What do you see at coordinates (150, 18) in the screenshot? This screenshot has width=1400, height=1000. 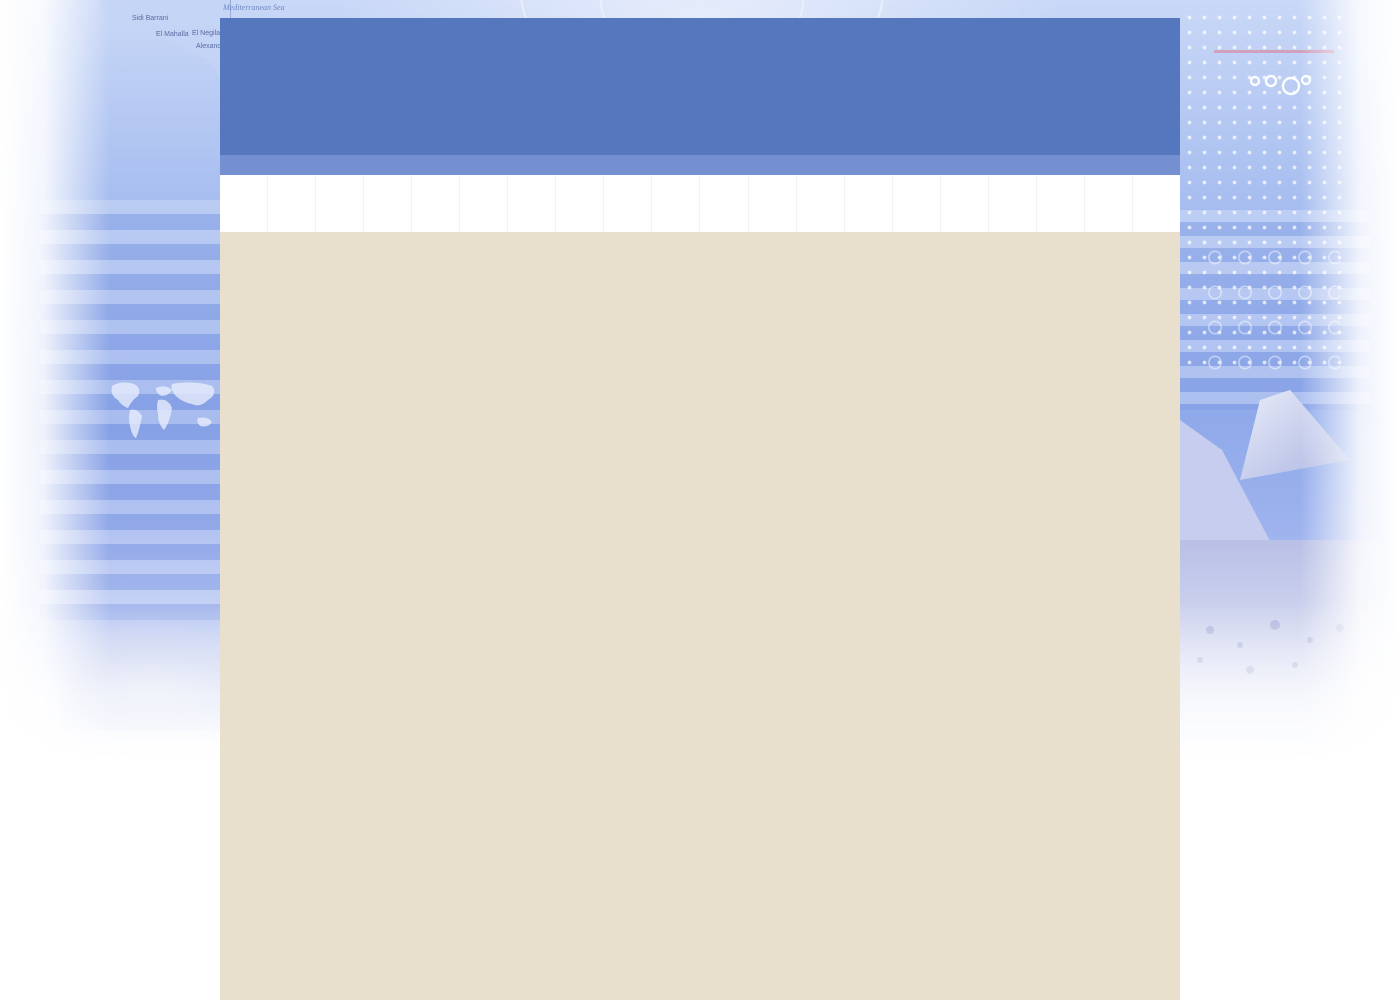 I see `map-label: Sidi Barrani` at bounding box center [150, 18].